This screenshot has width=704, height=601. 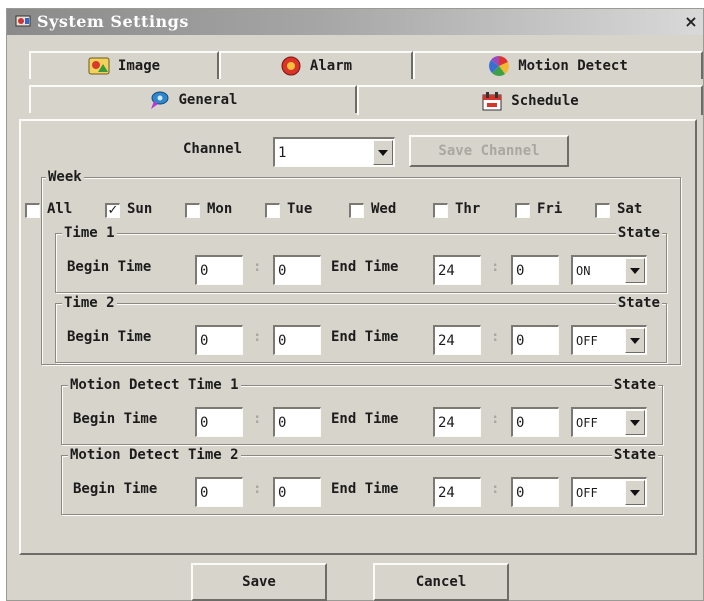 I want to click on state-value: ON, so click(x=583, y=271).